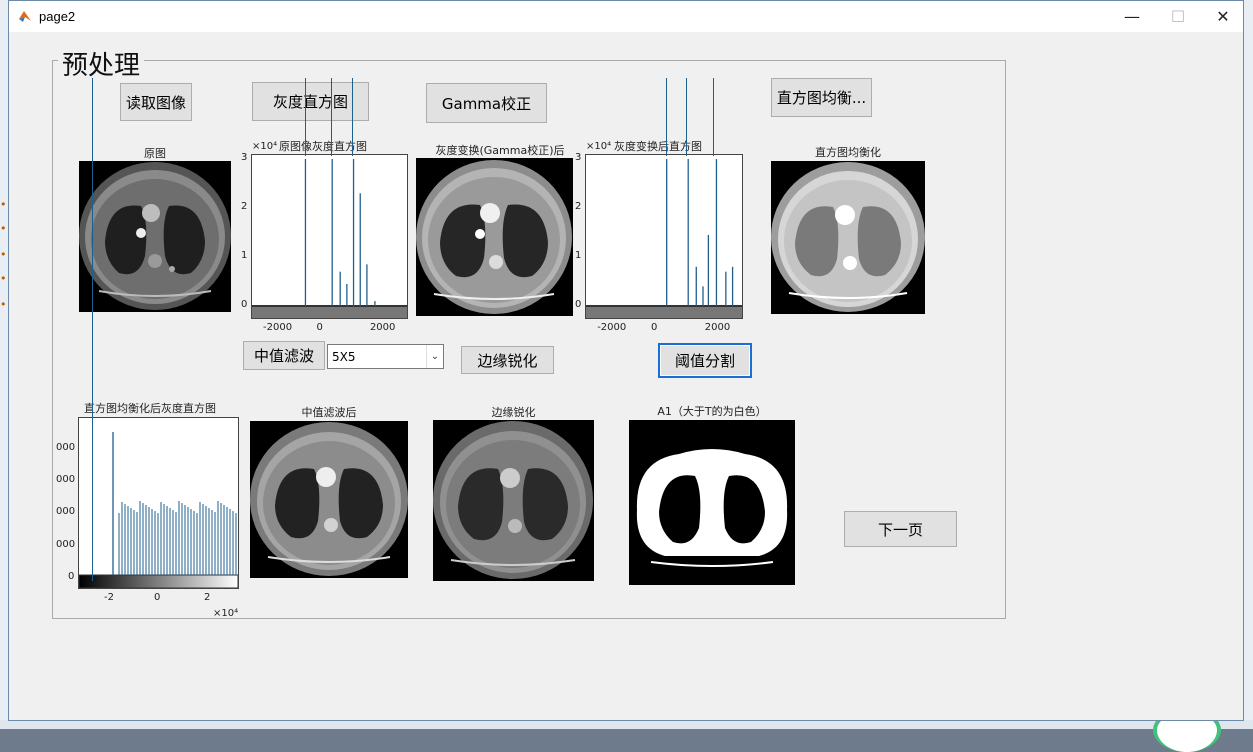 This screenshot has width=1253, height=752. Describe the element at coordinates (507, 360) in the screenshot. I see `sharpen-button: 边缘锐化` at that location.